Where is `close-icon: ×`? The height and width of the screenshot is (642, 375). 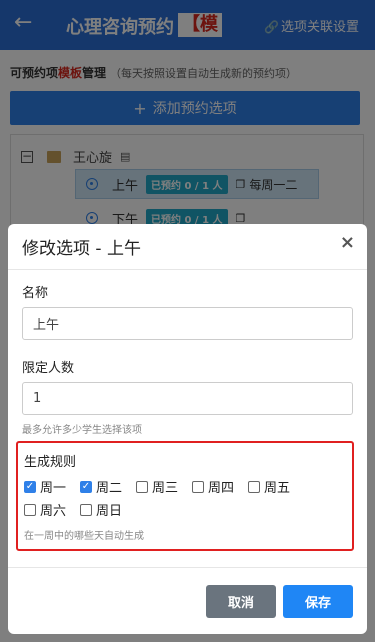 close-icon: × is located at coordinates (347, 242).